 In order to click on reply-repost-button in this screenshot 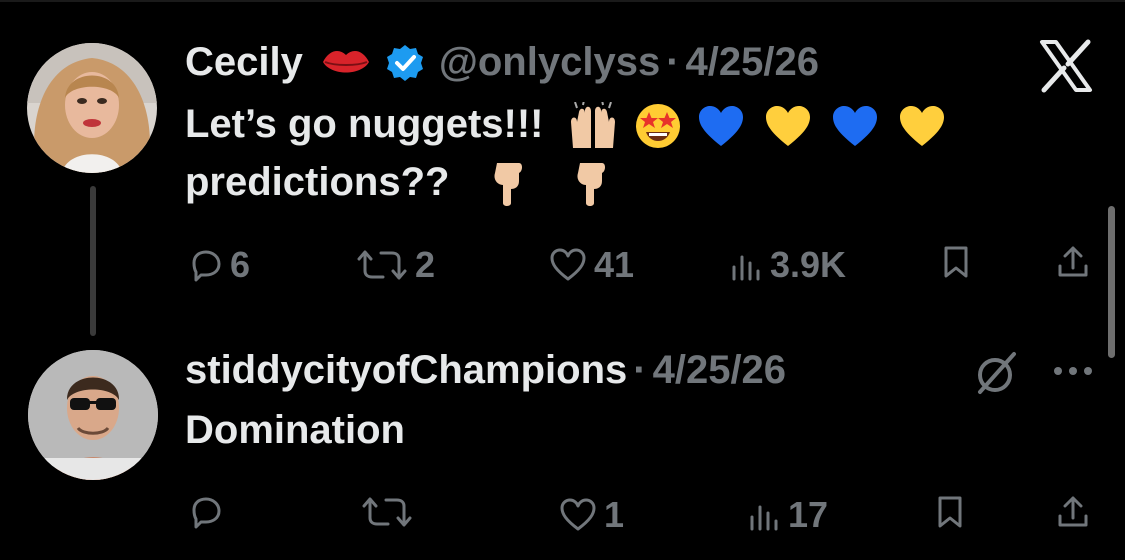, I will do `click(390, 512)`.